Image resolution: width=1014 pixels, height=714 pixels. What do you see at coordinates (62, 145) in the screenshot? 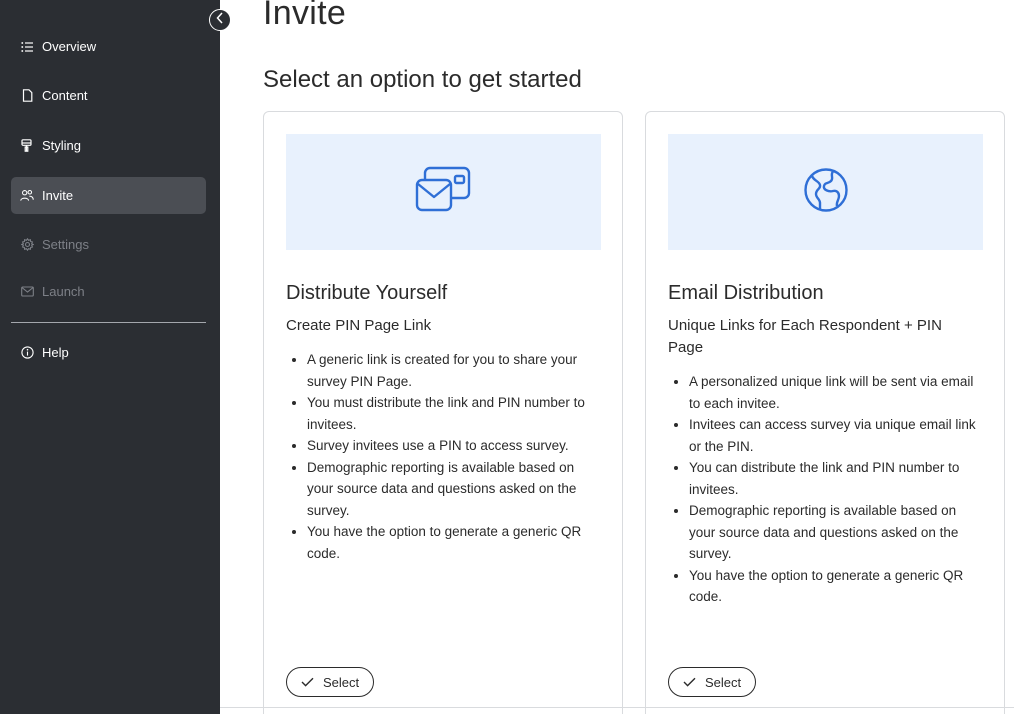
I see `sidebar-item-label: Styling` at bounding box center [62, 145].